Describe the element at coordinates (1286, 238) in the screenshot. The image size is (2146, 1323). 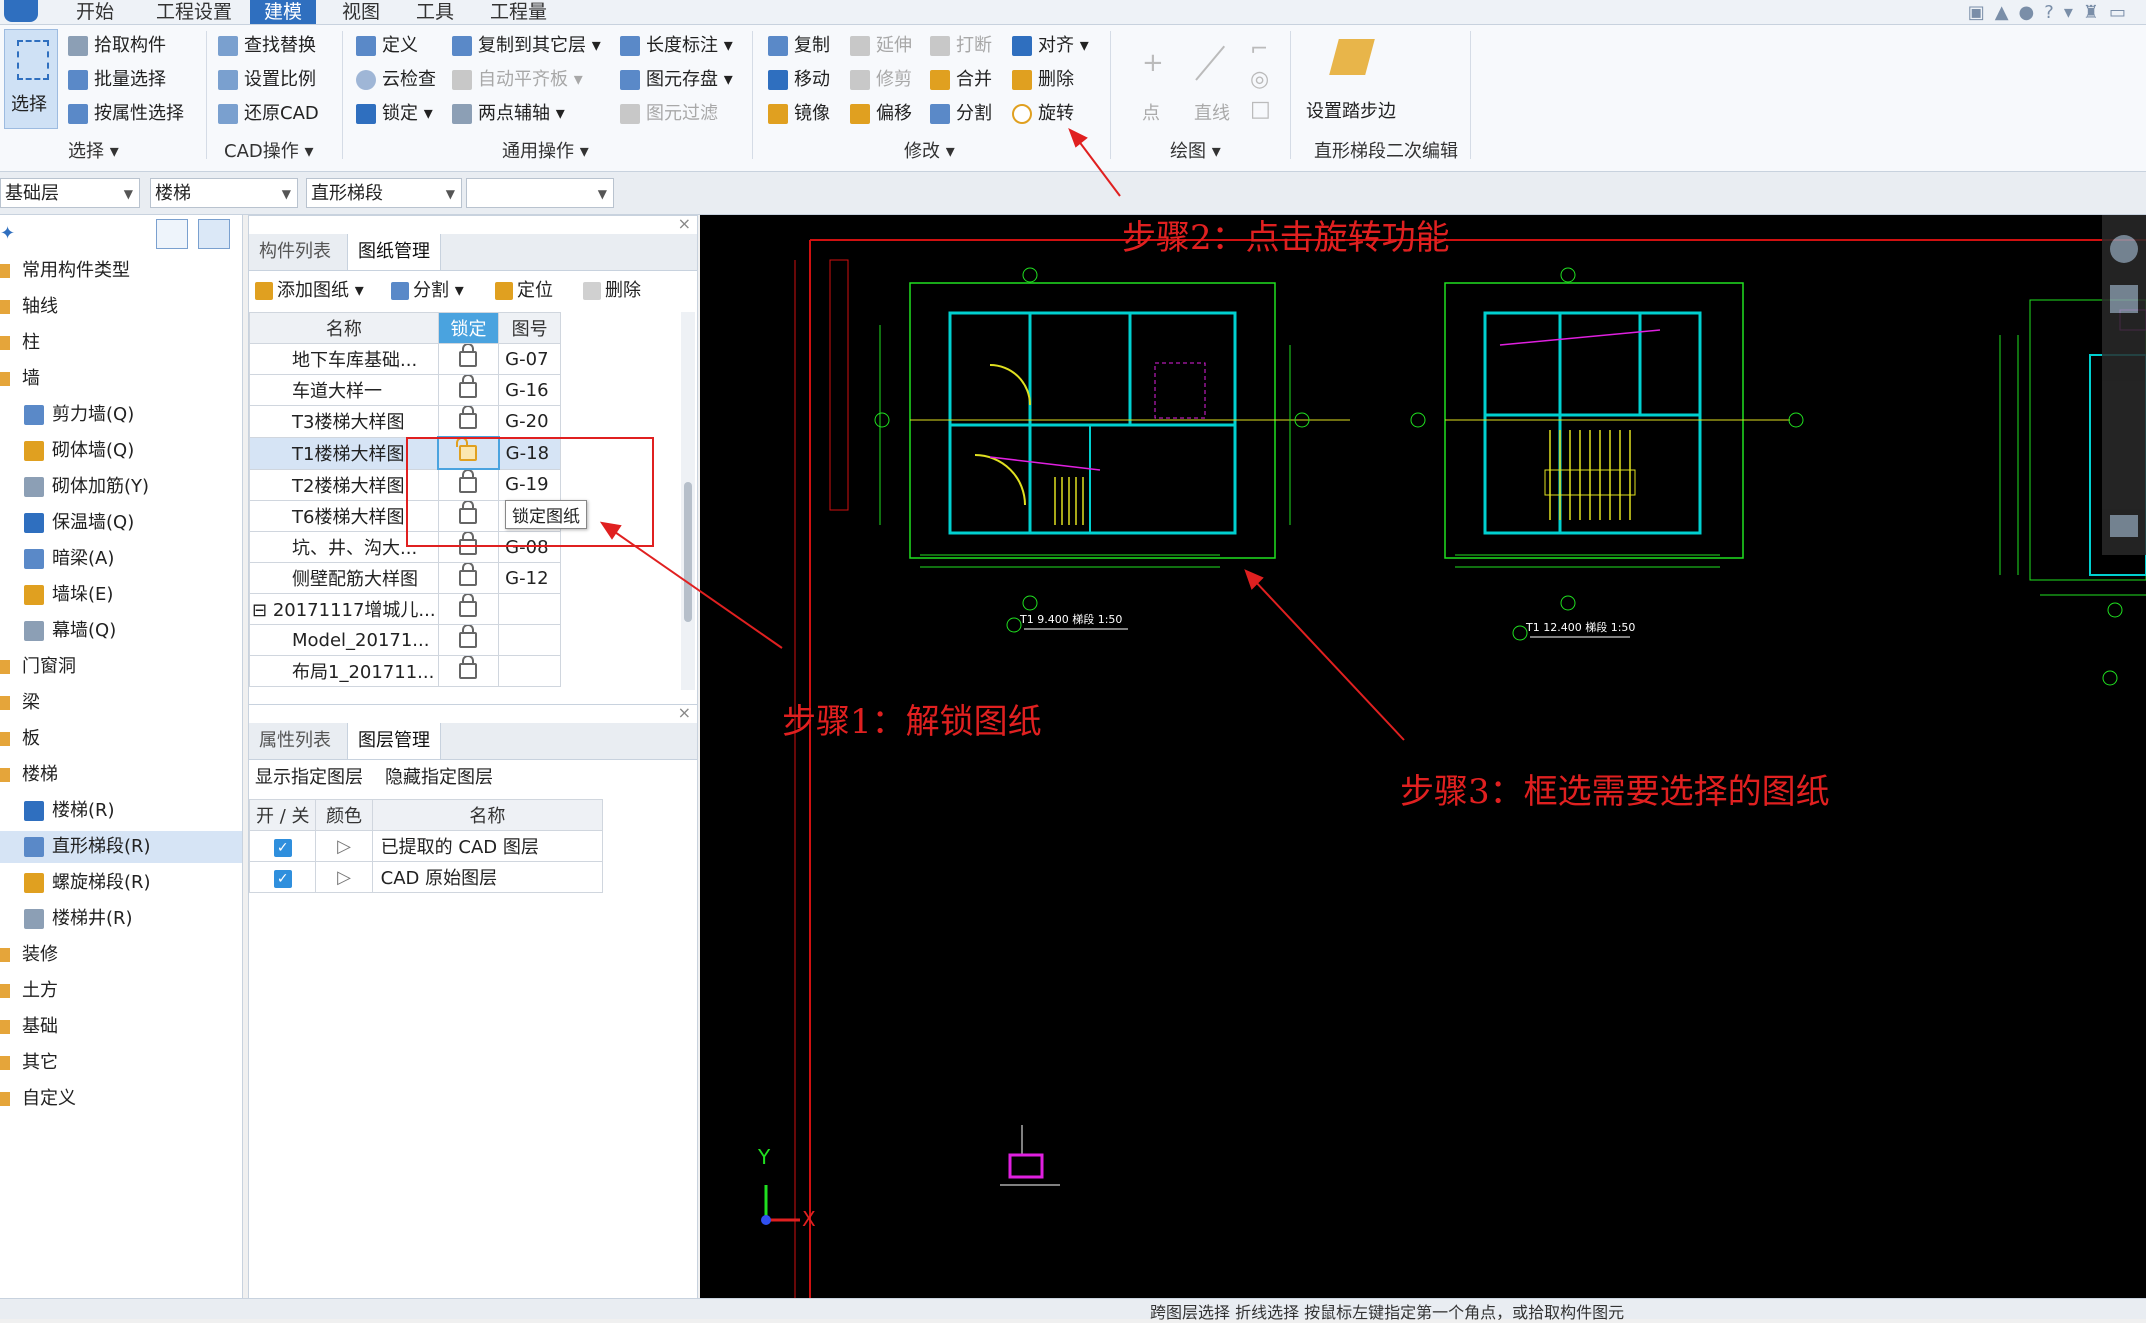
I see `step2-annotation: 步骤2：点击旋转功能` at that location.